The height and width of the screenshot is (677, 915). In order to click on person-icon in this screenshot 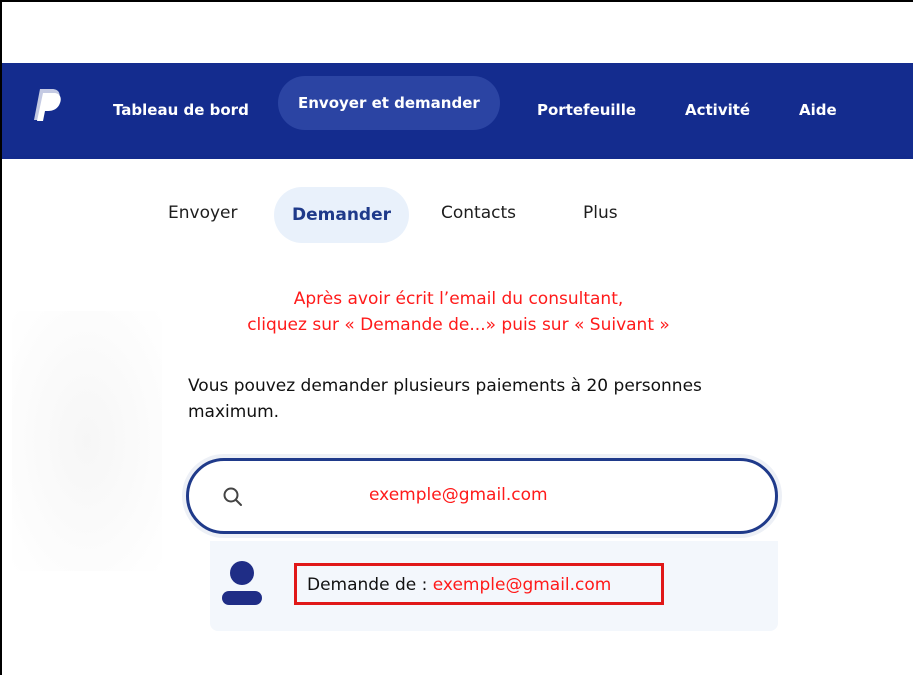, I will do `click(242, 583)`.